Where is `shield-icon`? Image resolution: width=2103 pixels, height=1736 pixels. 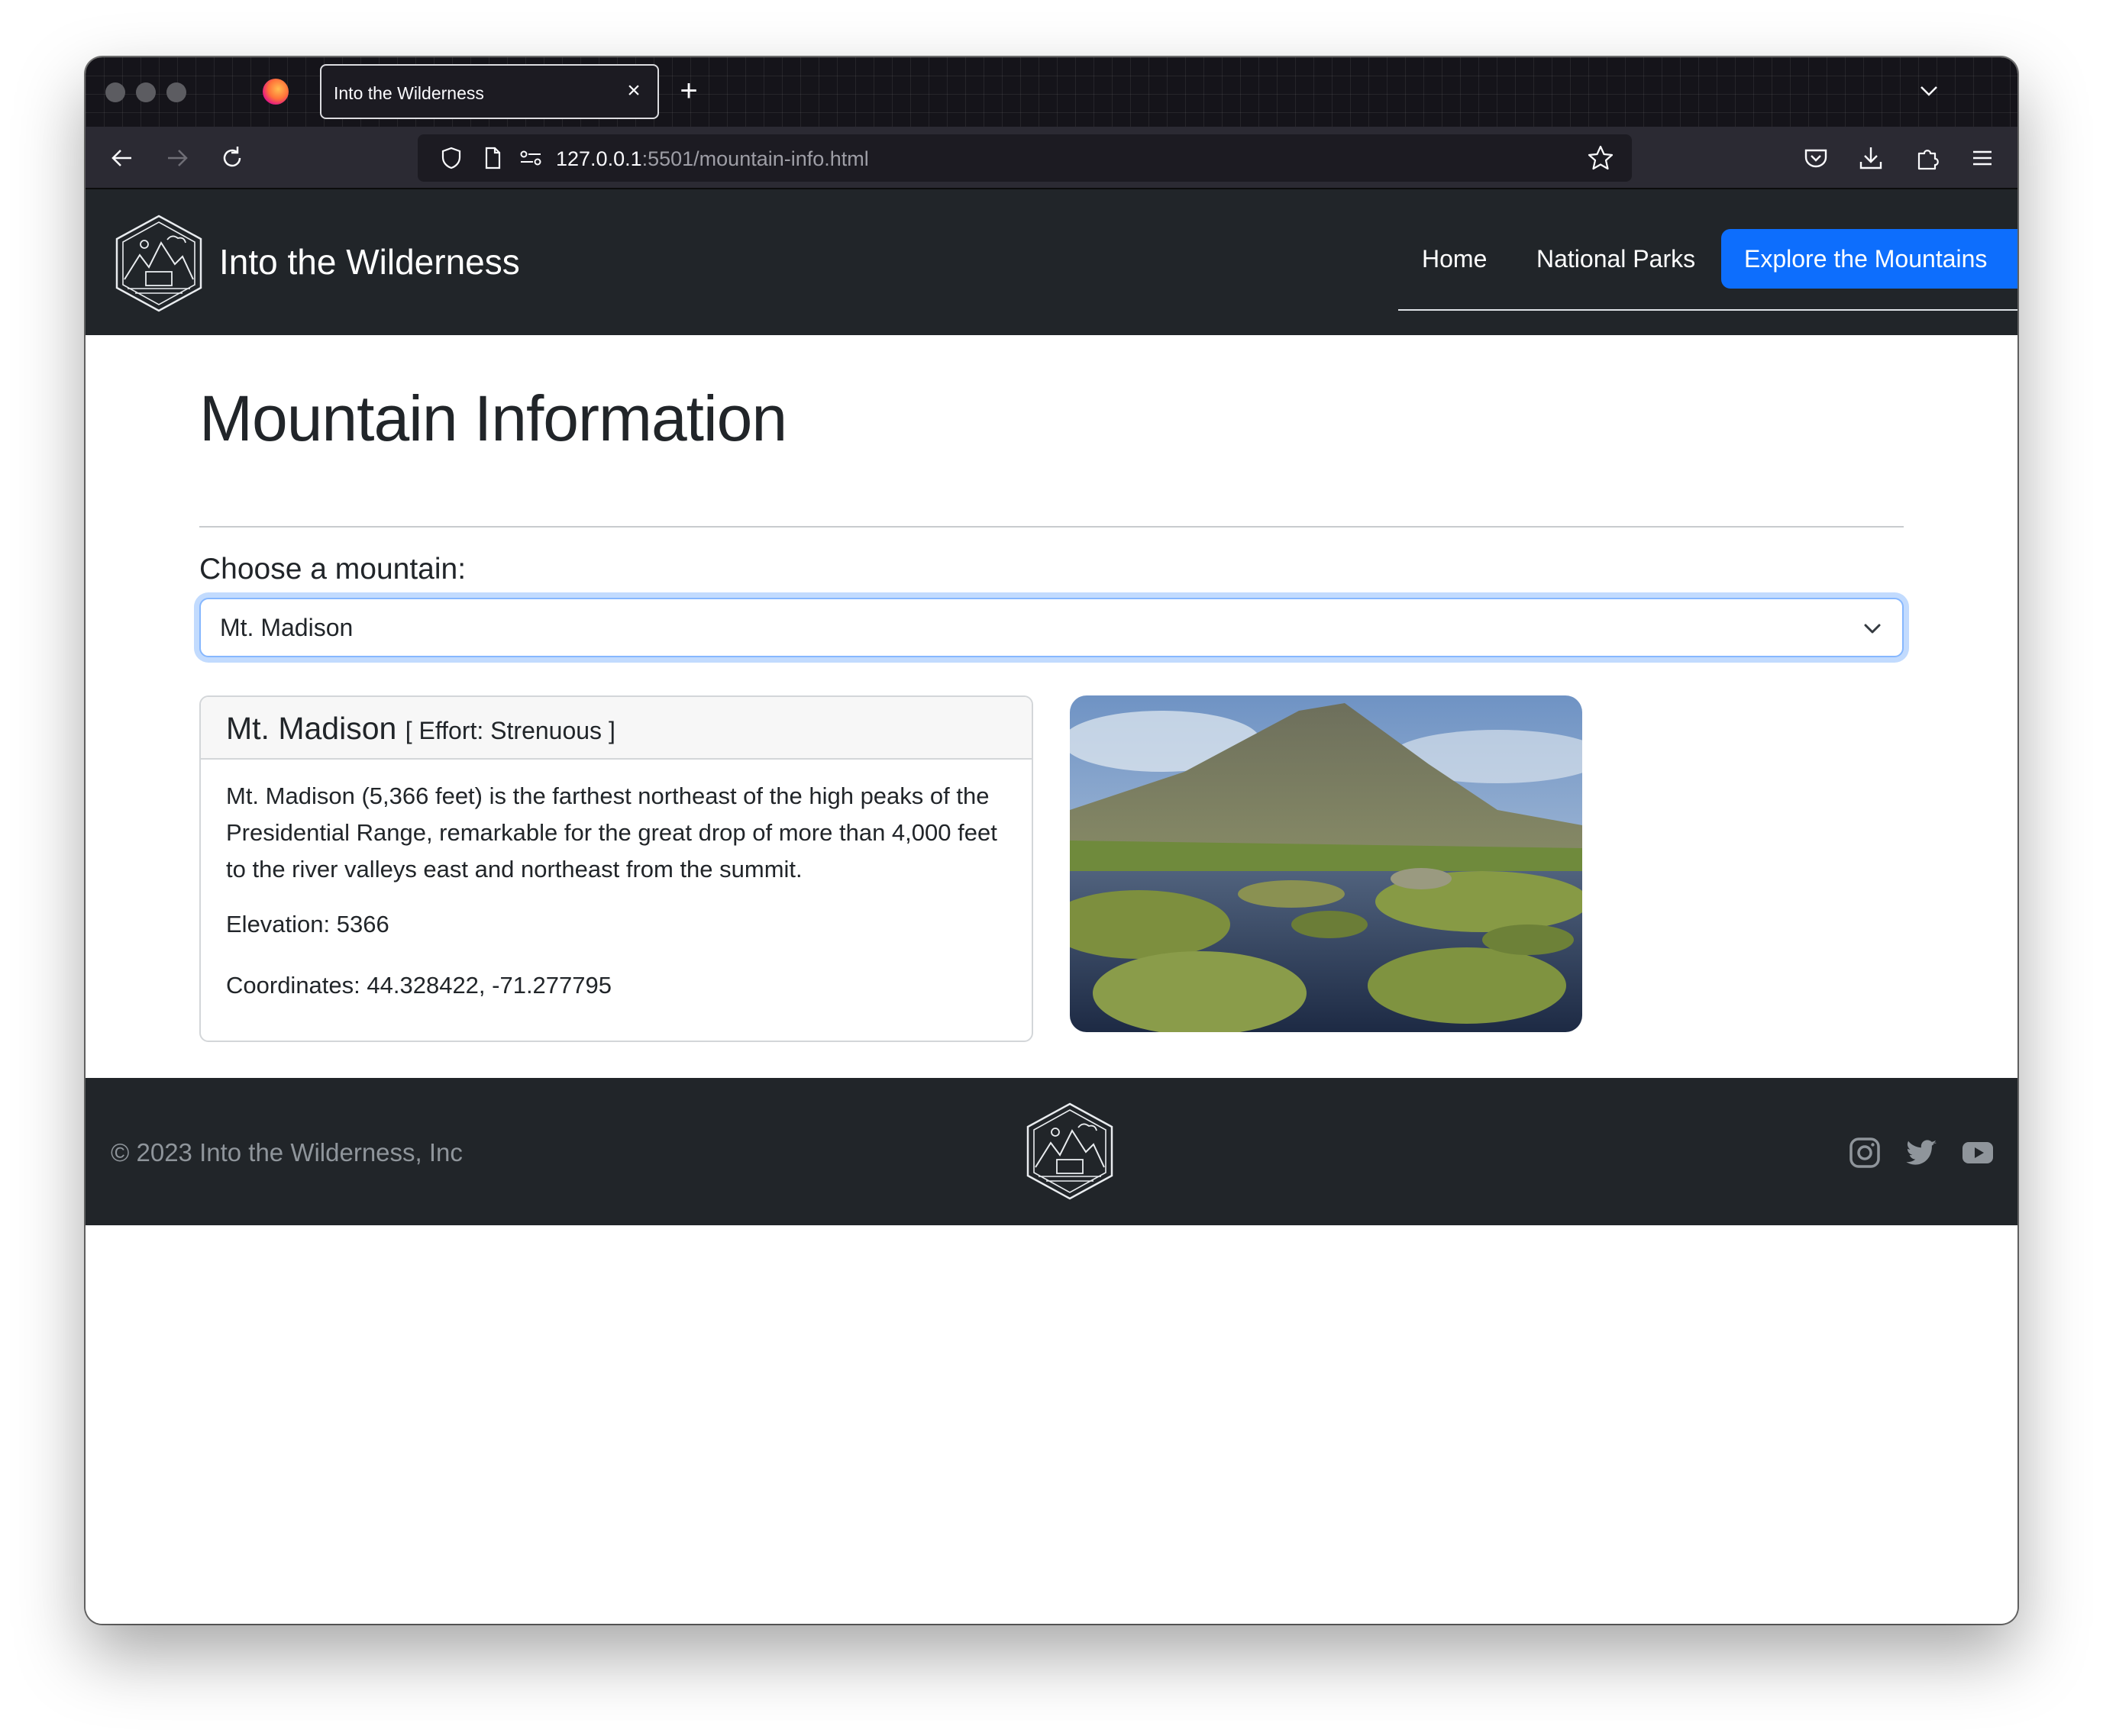
shield-icon is located at coordinates (451, 158).